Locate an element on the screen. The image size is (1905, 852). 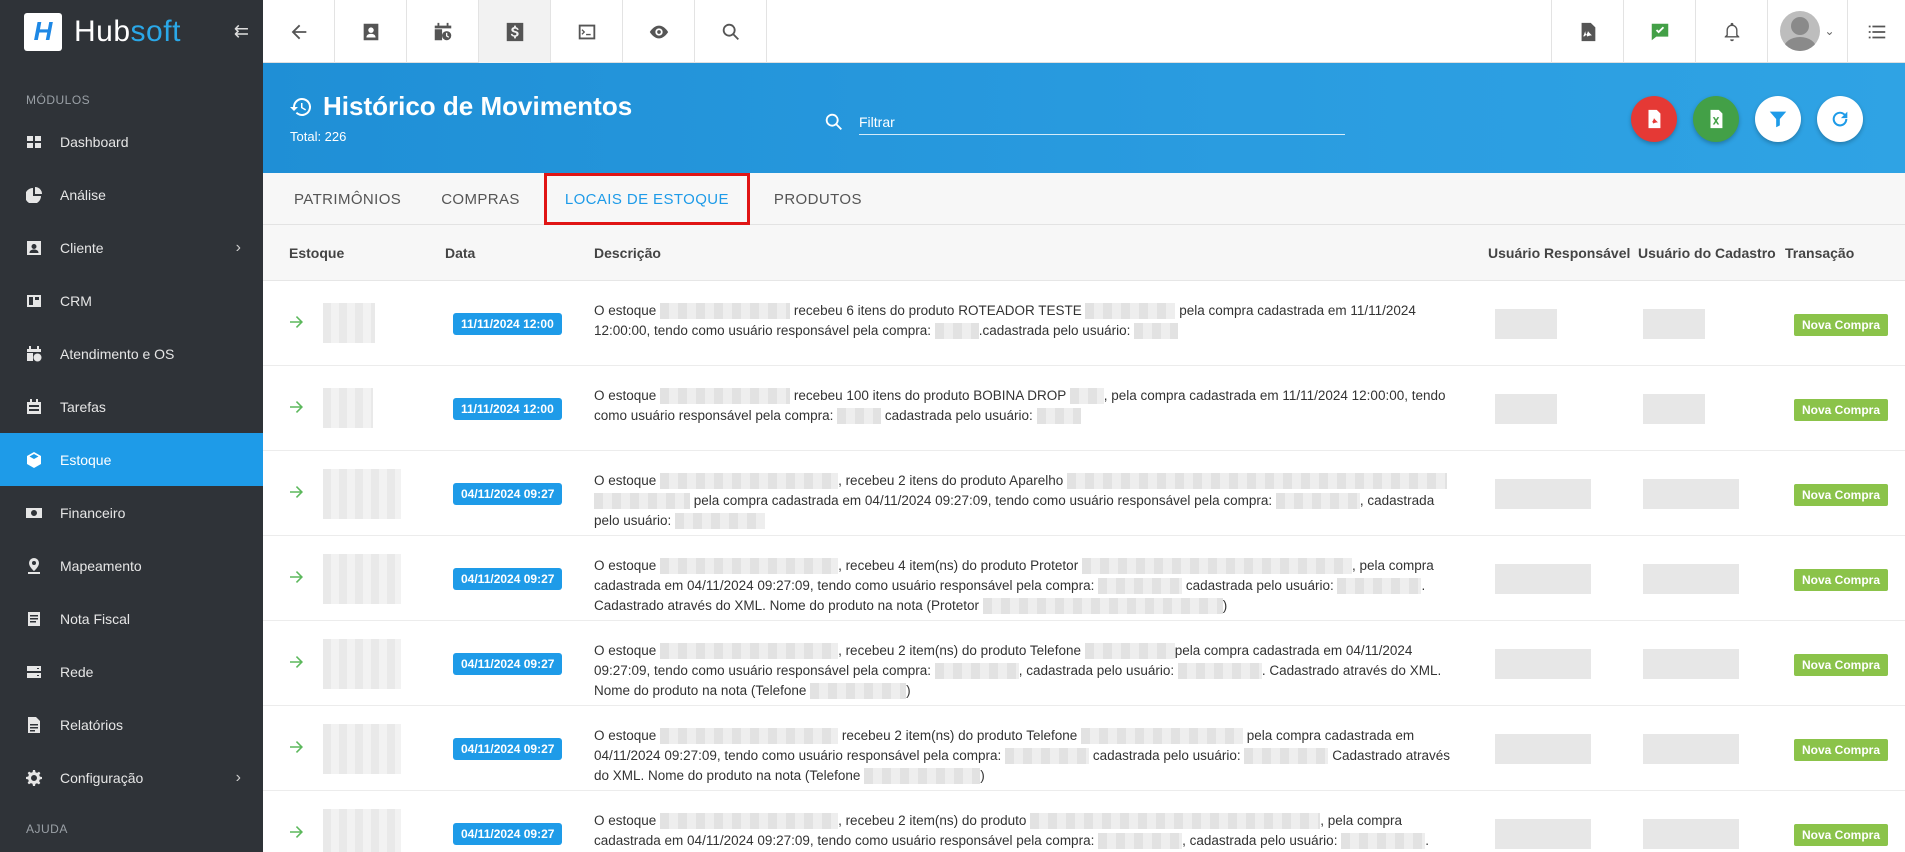
sidebar-item-rede: Rede is located at coordinates (131, 671).